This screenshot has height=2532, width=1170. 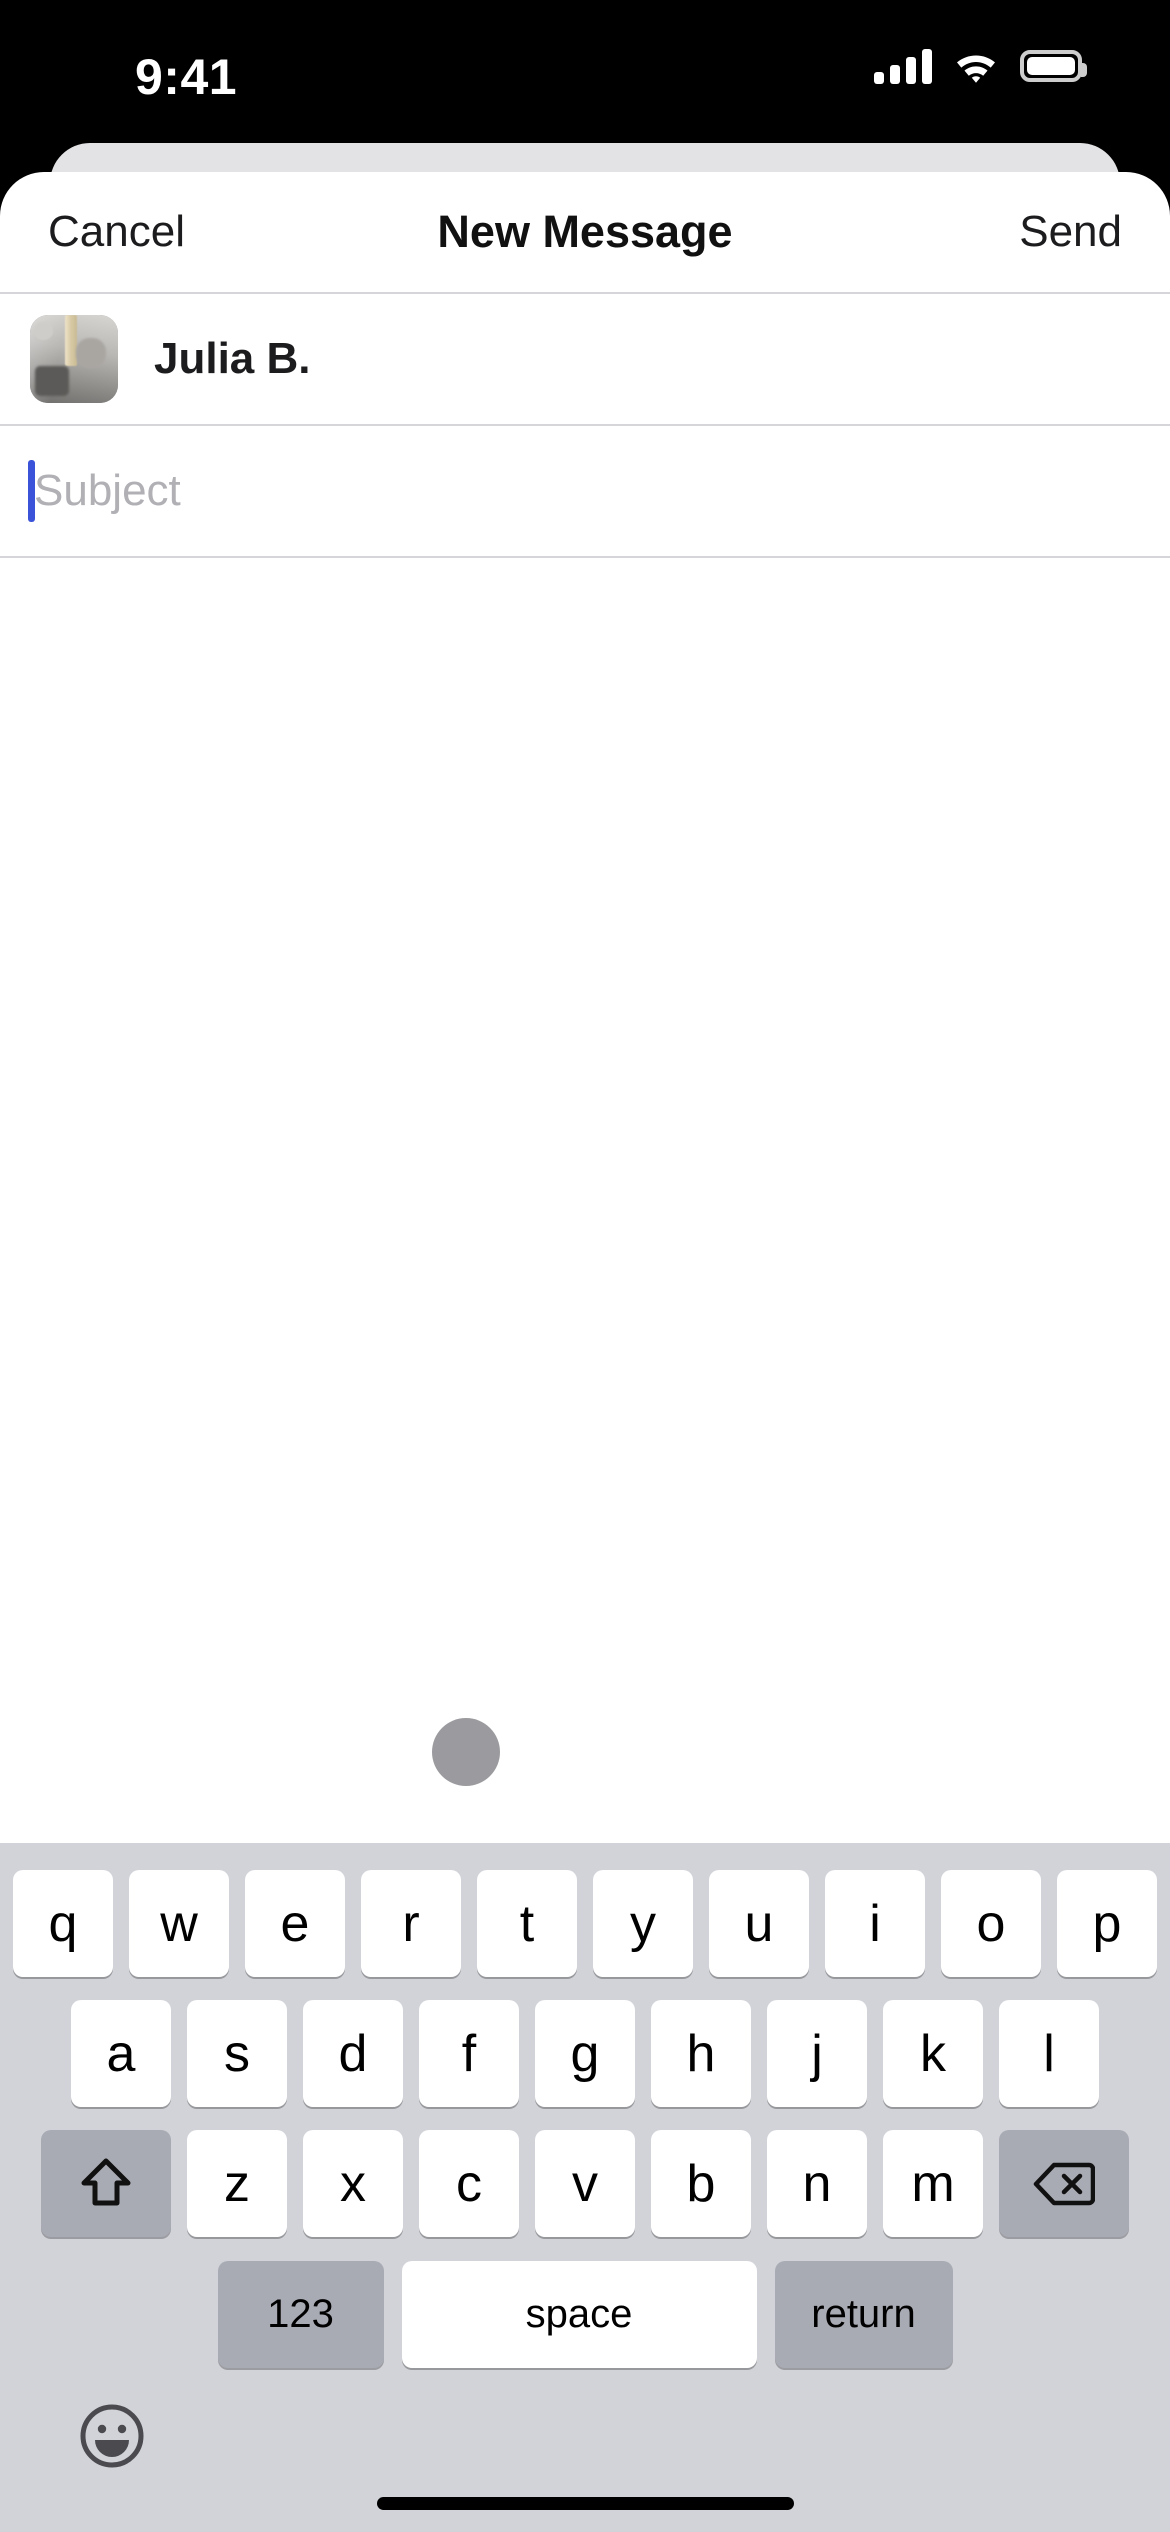 What do you see at coordinates (1049, 2053) in the screenshot?
I see `key-l: l` at bounding box center [1049, 2053].